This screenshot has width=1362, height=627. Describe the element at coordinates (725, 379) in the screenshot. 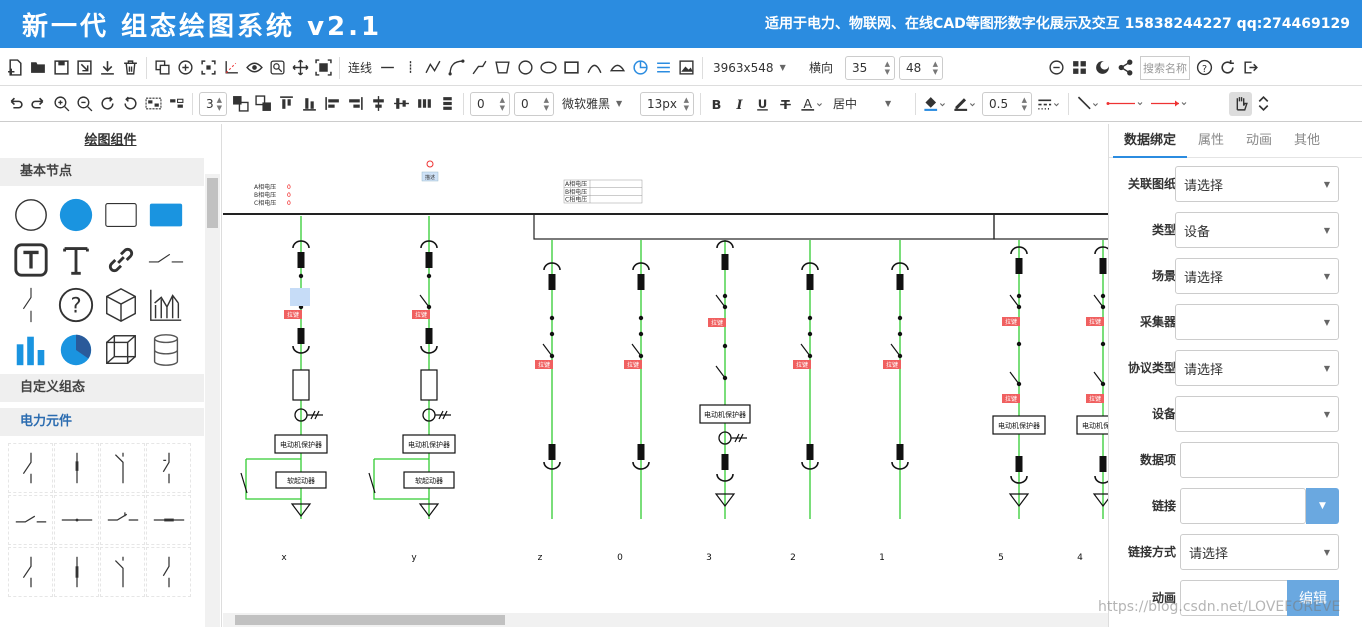

I see `feeder-bay: 拉键电动机保护器` at that location.